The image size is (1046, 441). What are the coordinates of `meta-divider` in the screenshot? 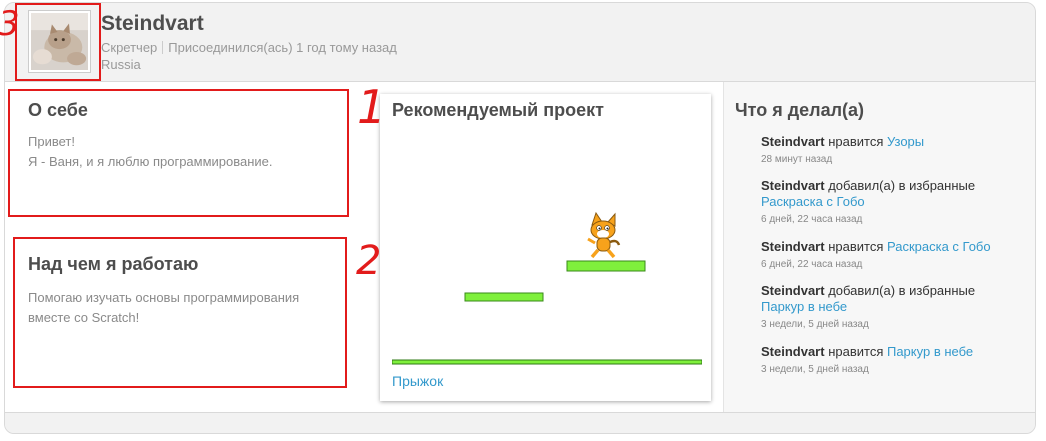 It's located at (163, 47).